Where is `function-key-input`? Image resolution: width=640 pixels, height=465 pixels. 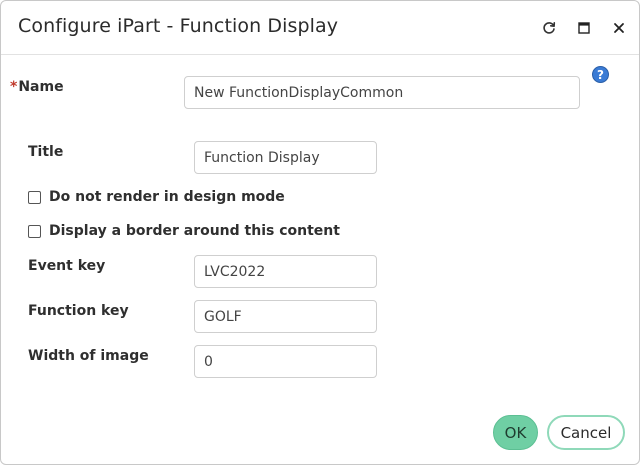
function-key-input is located at coordinates (285, 316).